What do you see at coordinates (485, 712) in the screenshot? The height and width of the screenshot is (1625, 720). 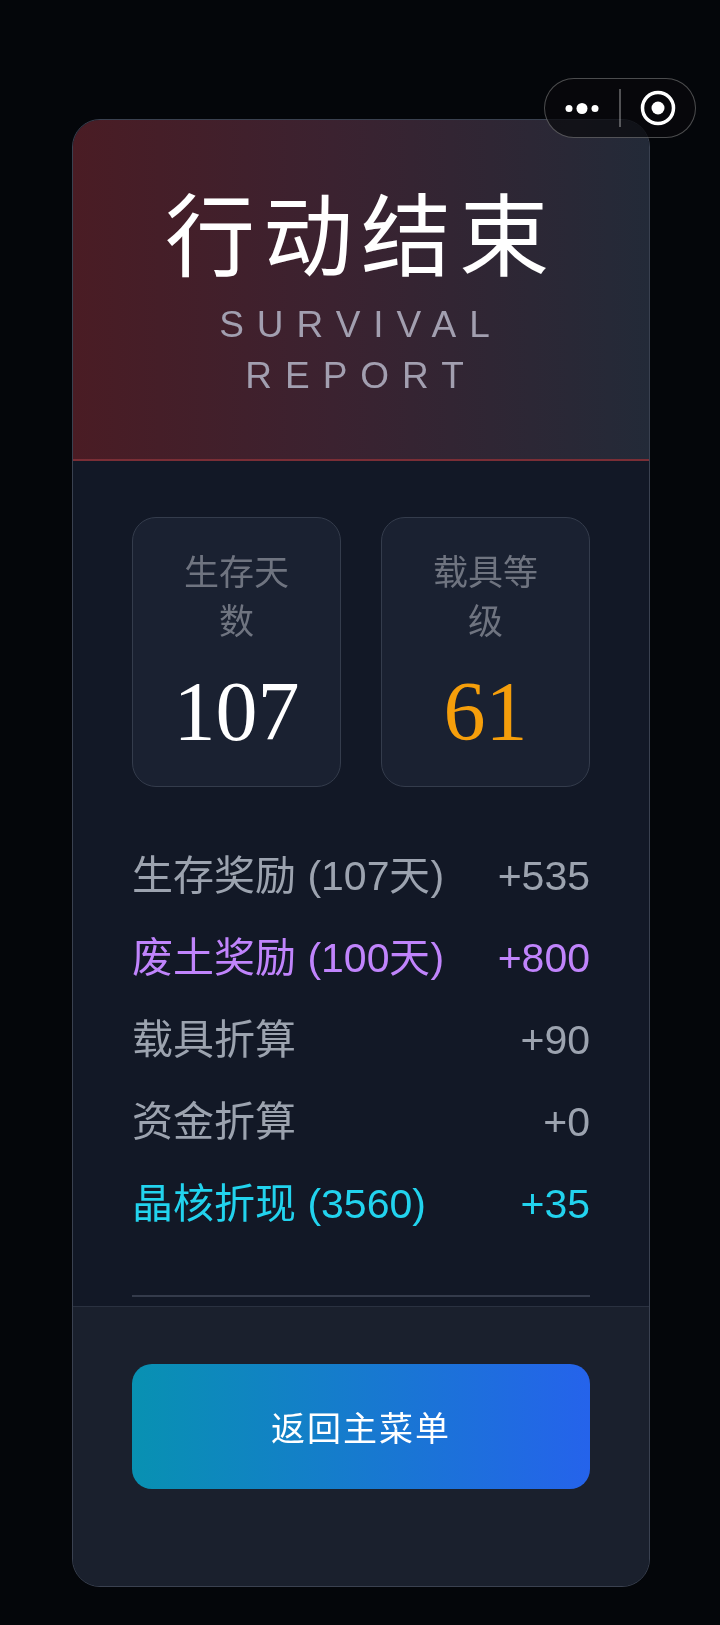 I see `stat-value: 61` at bounding box center [485, 712].